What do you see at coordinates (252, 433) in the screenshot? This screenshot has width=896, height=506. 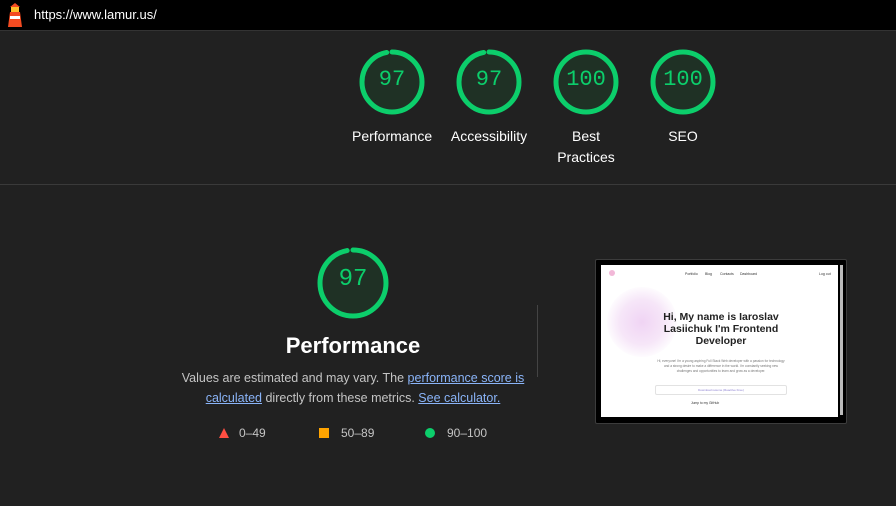 I see `legend-range: 0–49` at bounding box center [252, 433].